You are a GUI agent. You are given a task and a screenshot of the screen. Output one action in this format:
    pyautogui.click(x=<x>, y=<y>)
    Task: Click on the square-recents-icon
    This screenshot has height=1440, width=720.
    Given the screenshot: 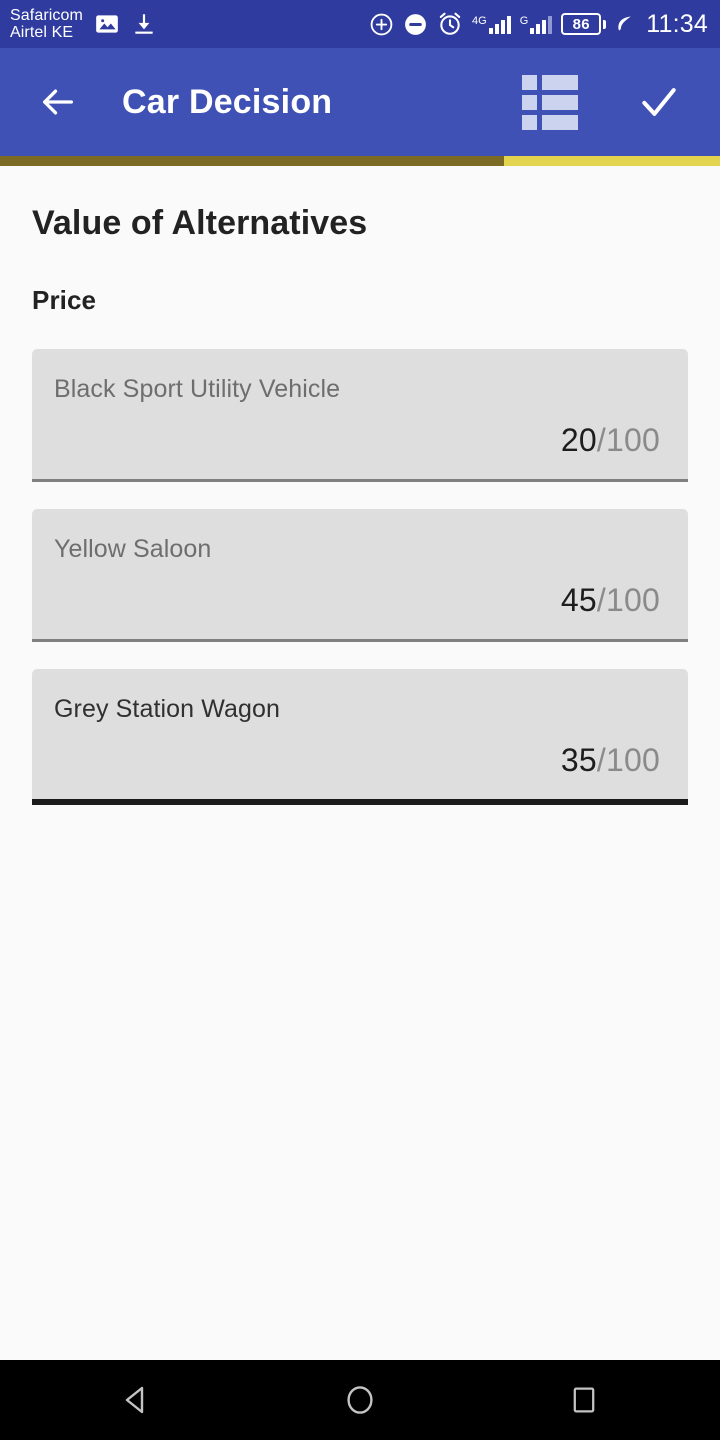 What is the action you would take?
    pyautogui.click(x=584, y=1400)
    